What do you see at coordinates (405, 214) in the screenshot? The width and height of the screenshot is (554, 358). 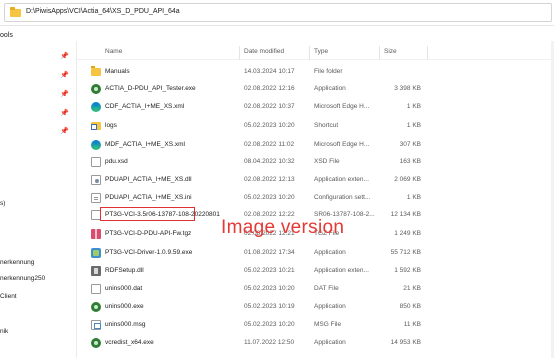 I see `file-size: 12 134 KB` at bounding box center [405, 214].